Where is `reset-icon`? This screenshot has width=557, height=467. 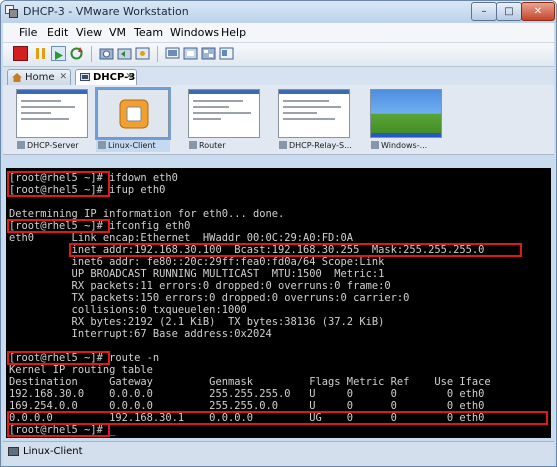 reset-icon is located at coordinates (76, 53).